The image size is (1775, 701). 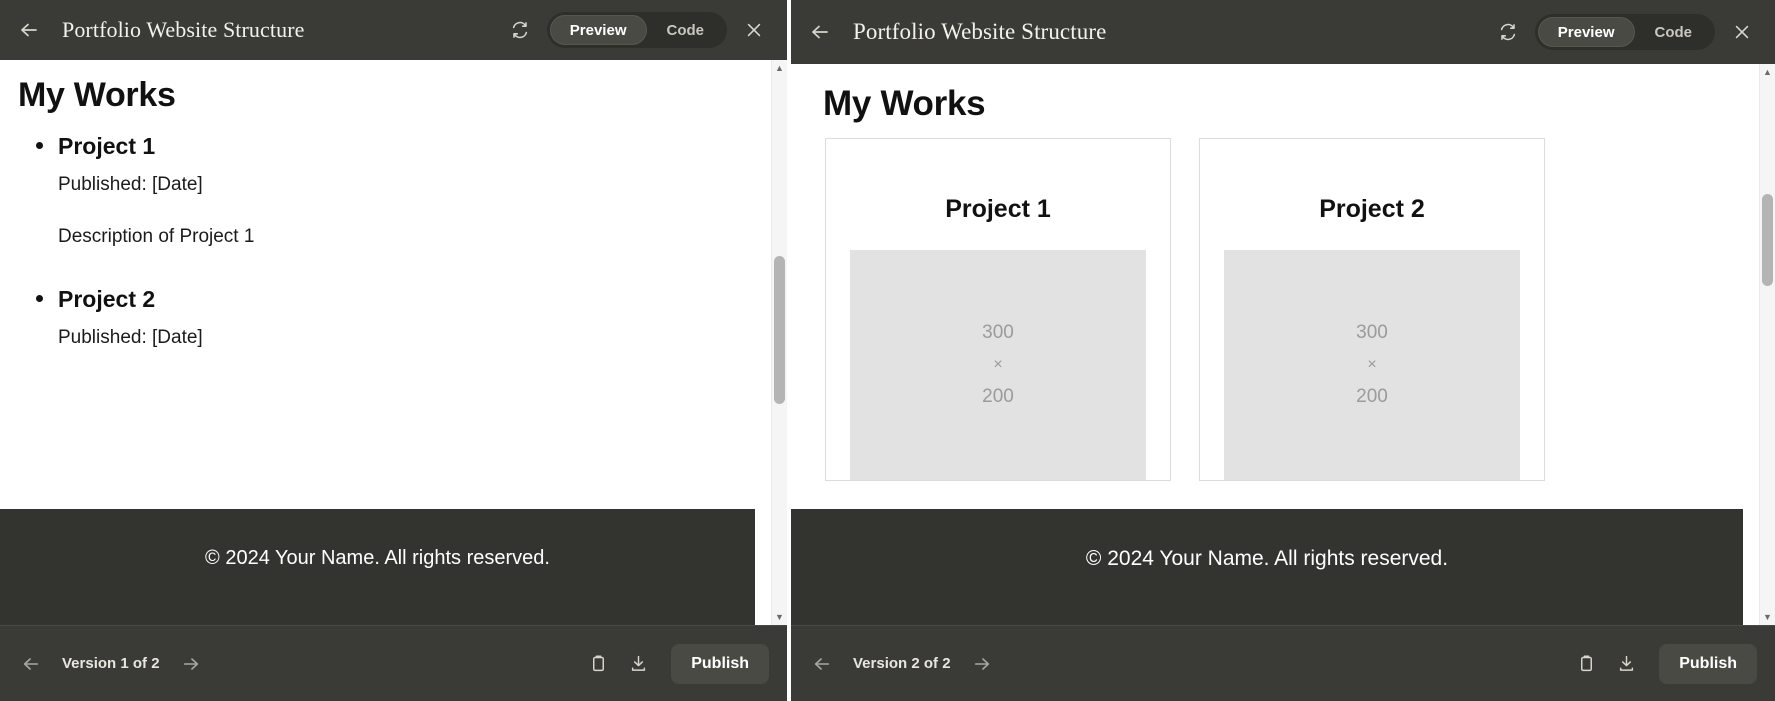 I want to click on panel-header-right: Portfolio Website Structure Preview Code, so click(x=1283, y=32).